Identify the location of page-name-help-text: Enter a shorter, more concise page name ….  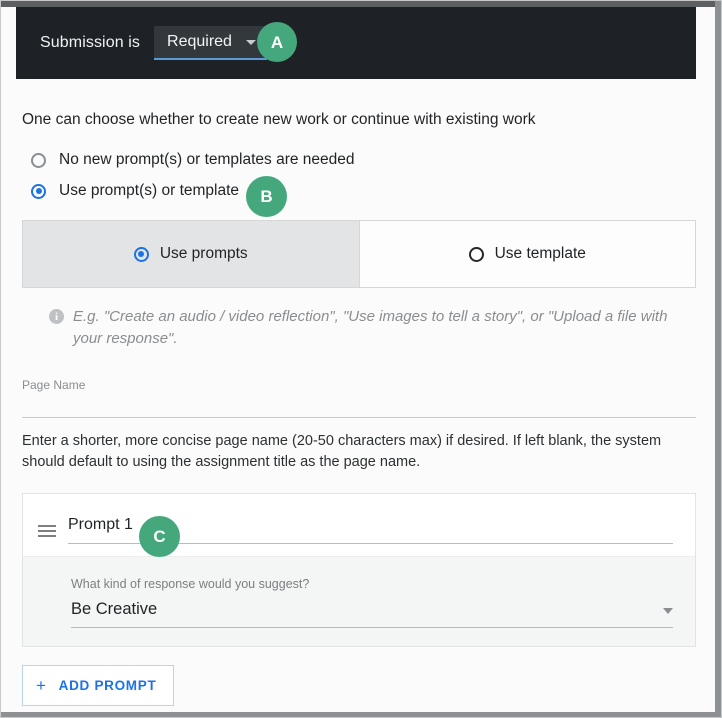
(342, 451).